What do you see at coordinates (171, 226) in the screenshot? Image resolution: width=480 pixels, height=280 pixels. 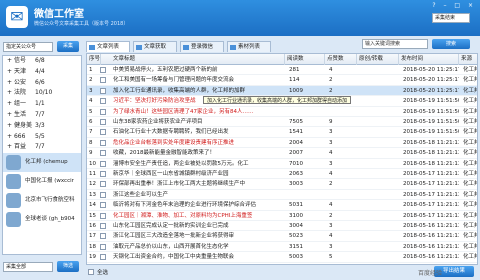 I see `cell-title: 山东化工园区完成认定一批新的实训企业已完成` at bounding box center [171, 226].